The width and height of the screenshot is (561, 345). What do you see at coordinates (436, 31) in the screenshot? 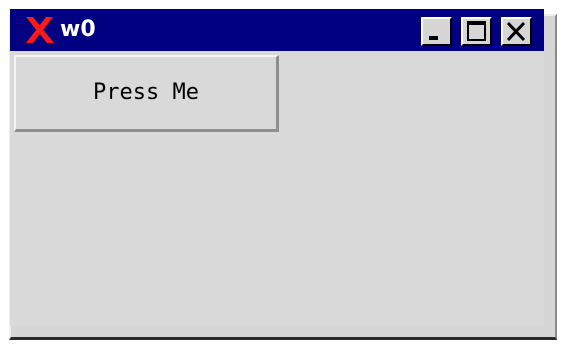
I see `minimize-button` at bounding box center [436, 31].